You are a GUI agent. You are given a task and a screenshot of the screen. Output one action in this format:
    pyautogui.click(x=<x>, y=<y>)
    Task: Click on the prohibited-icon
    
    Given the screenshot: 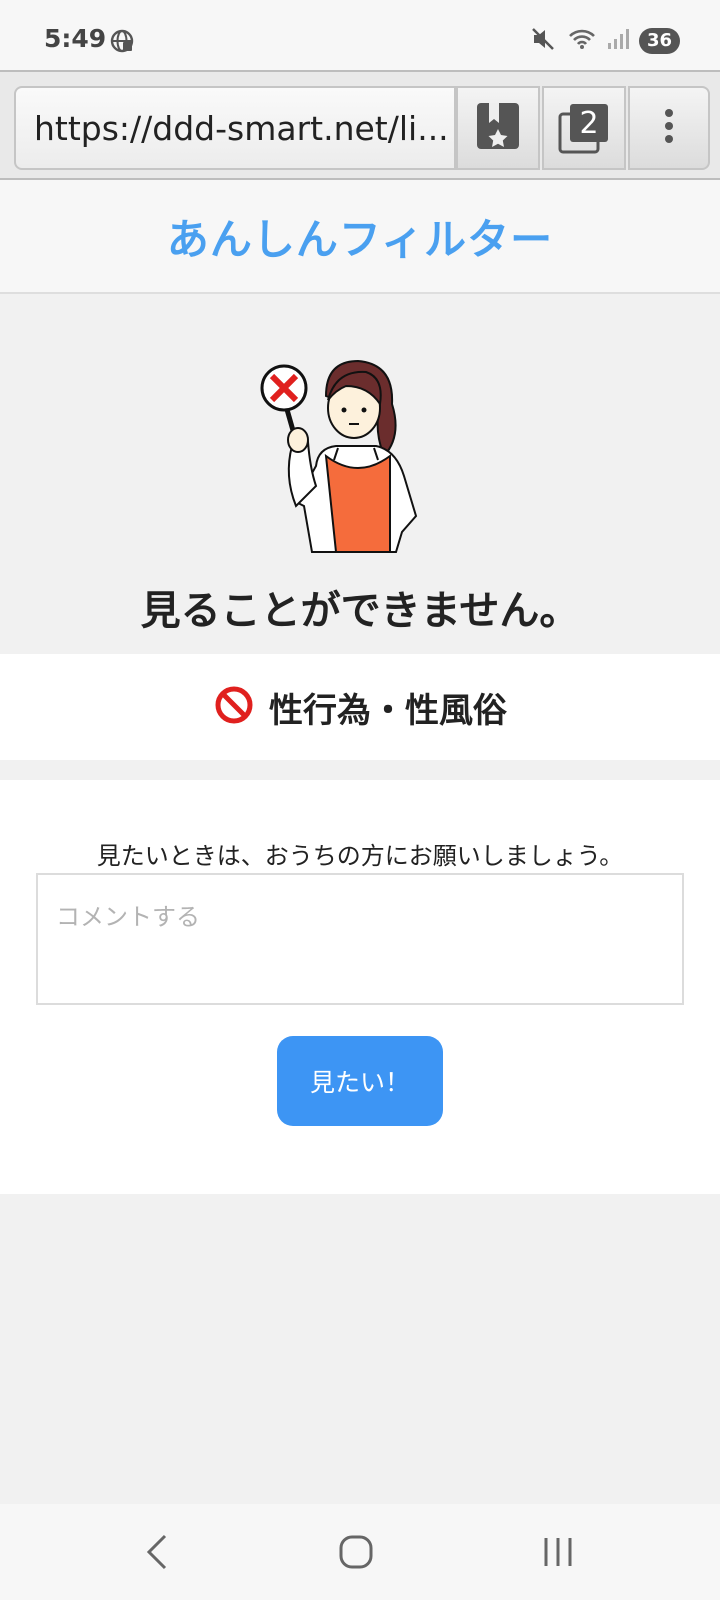 What is the action you would take?
    pyautogui.click(x=234, y=707)
    